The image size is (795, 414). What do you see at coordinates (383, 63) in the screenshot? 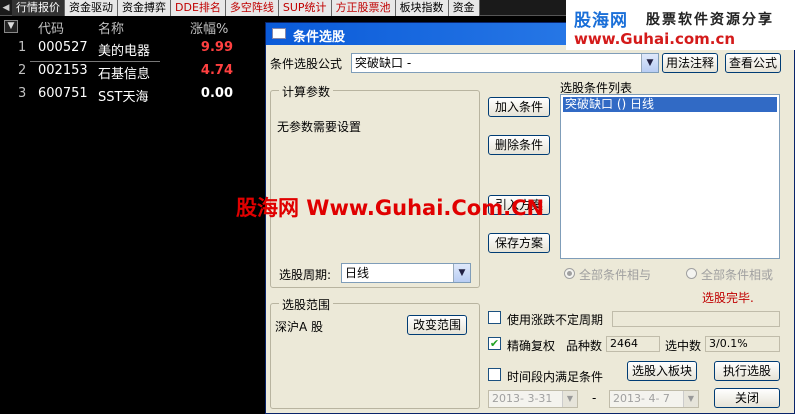
I see `formula-value: 突破缺口 -` at bounding box center [383, 63].